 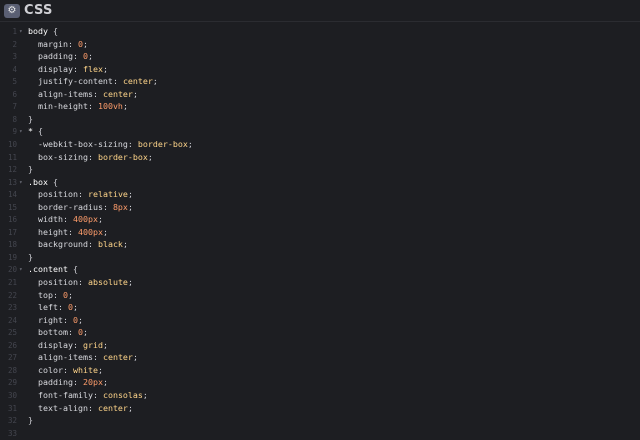 What do you see at coordinates (320, 182) in the screenshot?
I see `code-line: 13 ▾ .box {` at bounding box center [320, 182].